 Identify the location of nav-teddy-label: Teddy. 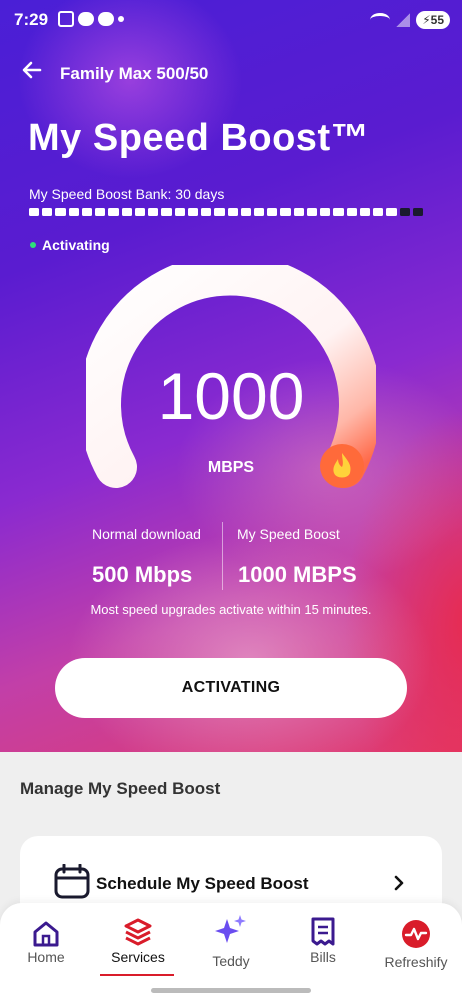
(231, 961).